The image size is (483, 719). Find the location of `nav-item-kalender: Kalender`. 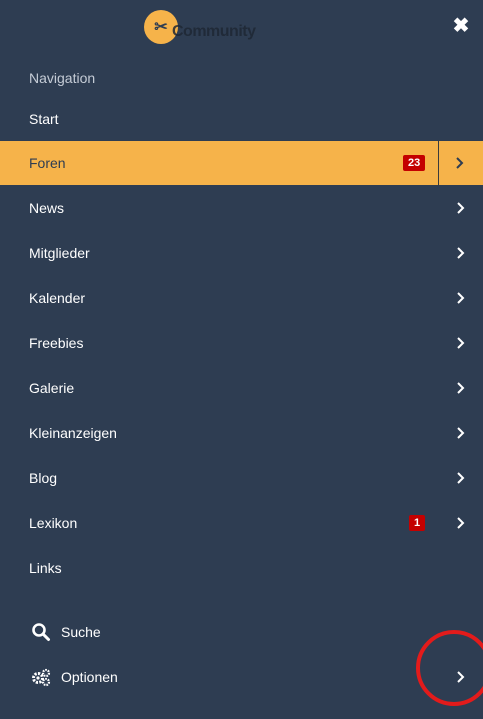

nav-item-kalender: Kalender is located at coordinates (241, 297).